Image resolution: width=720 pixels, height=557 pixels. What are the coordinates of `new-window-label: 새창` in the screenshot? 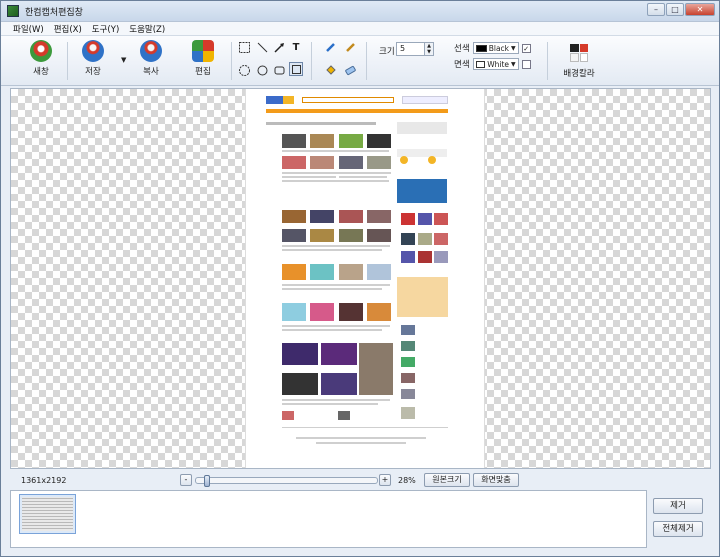 It's located at (41, 72).